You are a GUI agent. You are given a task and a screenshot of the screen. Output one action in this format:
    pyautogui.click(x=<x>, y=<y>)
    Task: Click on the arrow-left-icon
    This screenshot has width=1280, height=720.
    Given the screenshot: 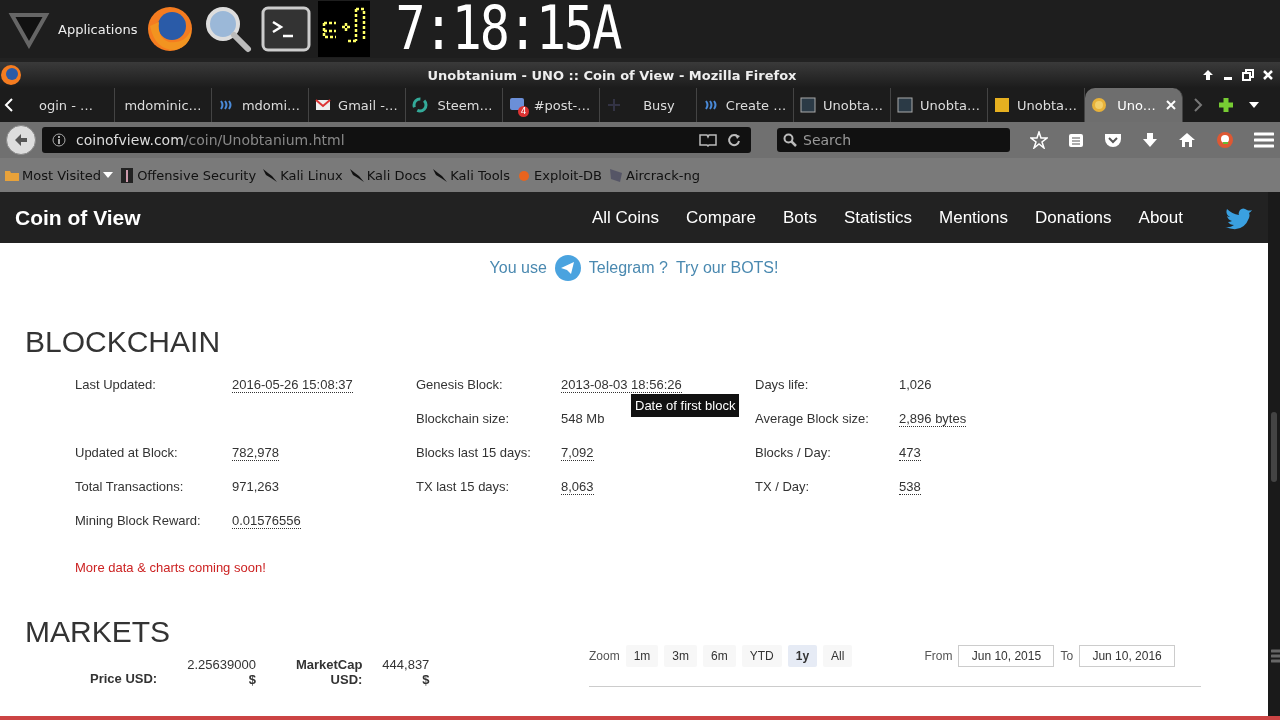 What is the action you would take?
    pyautogui.click(x=21, y=140)
    